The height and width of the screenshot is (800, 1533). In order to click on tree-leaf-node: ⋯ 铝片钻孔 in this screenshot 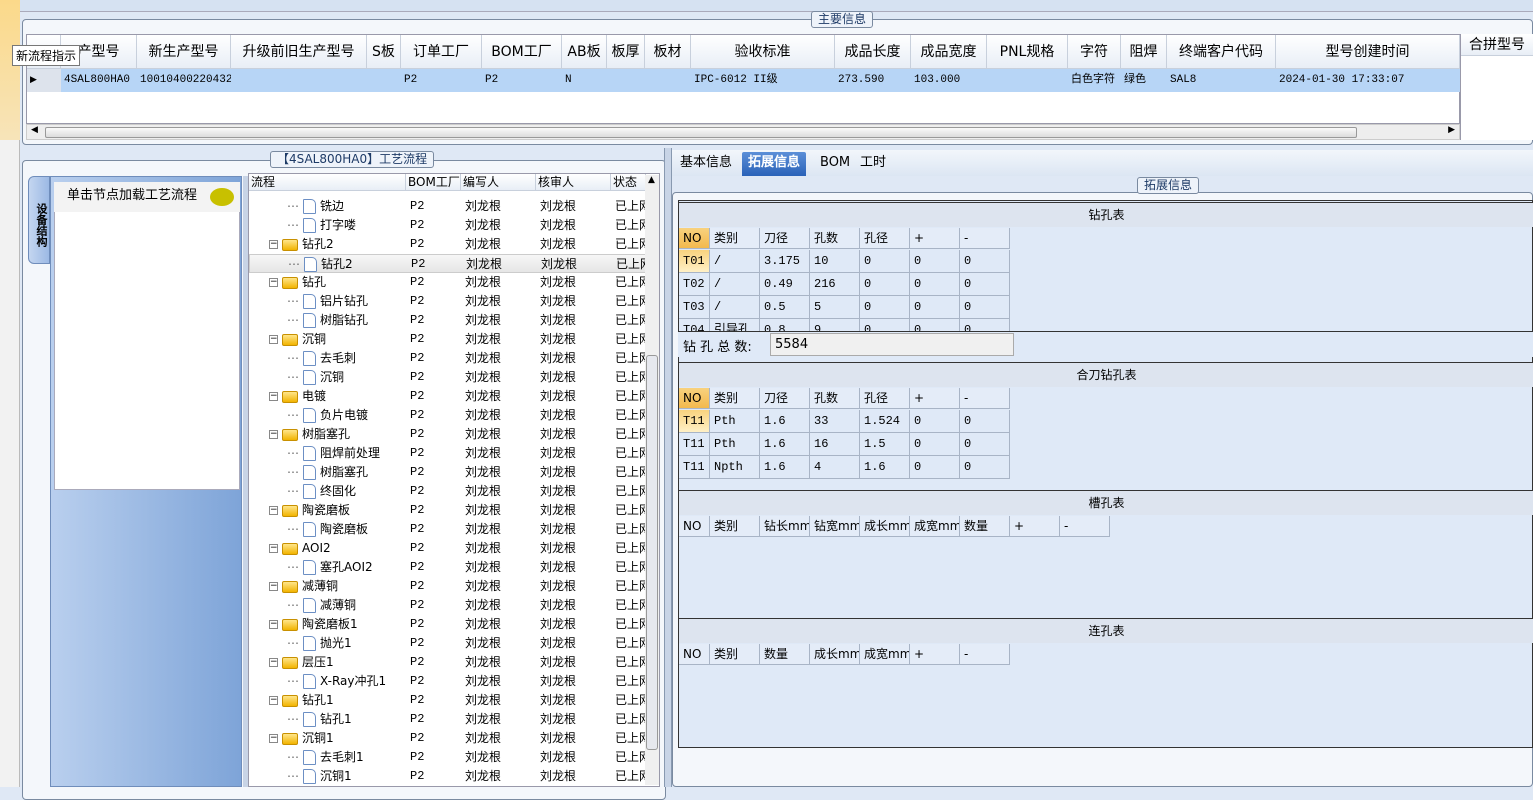, I will do `click(346, 301)`.